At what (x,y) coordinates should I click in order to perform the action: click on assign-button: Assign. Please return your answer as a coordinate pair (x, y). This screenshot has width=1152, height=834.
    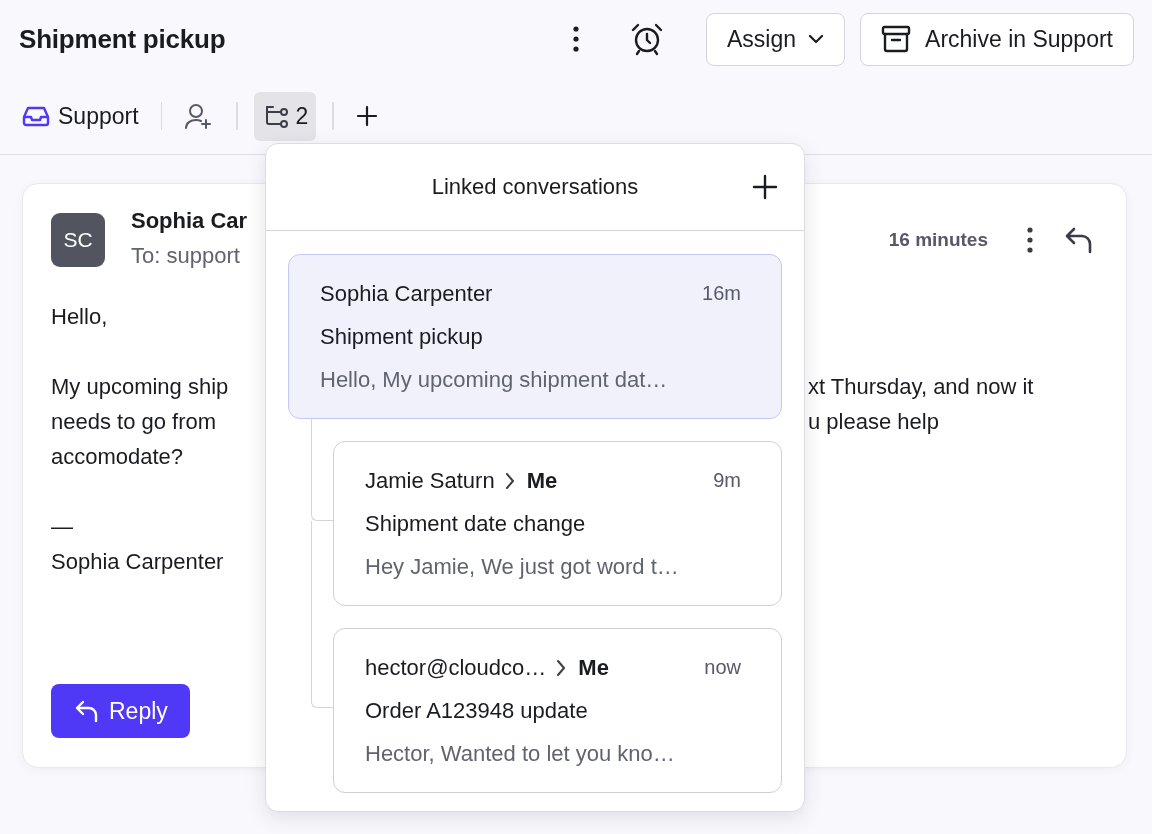
    Looking at the image, I should click on (776, 39).